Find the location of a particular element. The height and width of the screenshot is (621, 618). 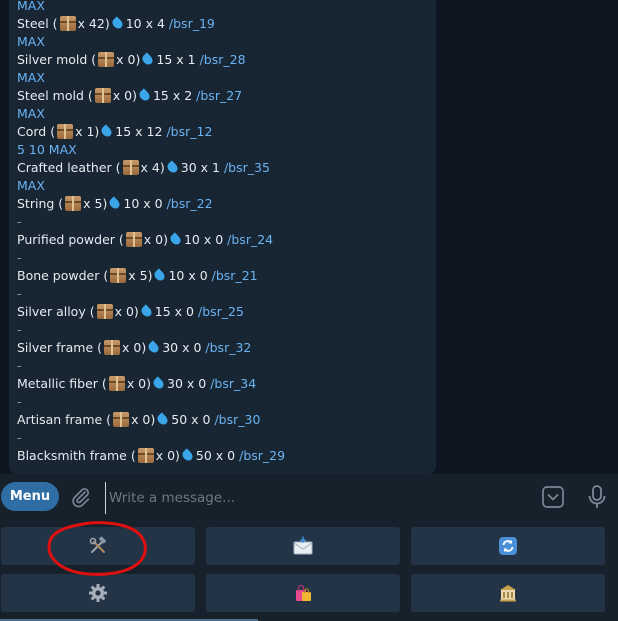

keyboard-button-shop is located at coordinates (303, 593).